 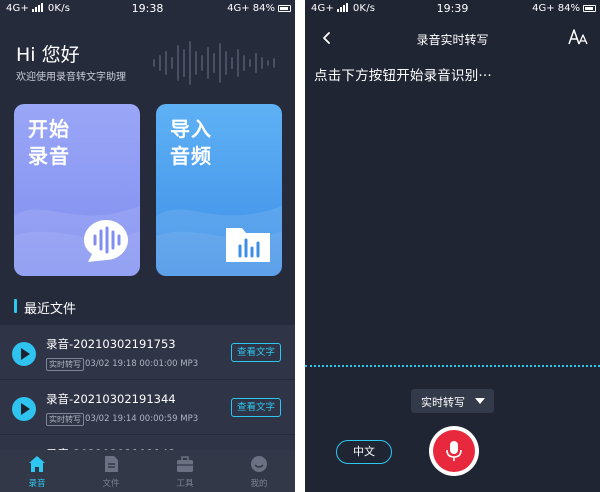 What do you see at coordinates (578, 37) in the screenshot?
I see `font-size-icon` at bounding box center [578, 37].